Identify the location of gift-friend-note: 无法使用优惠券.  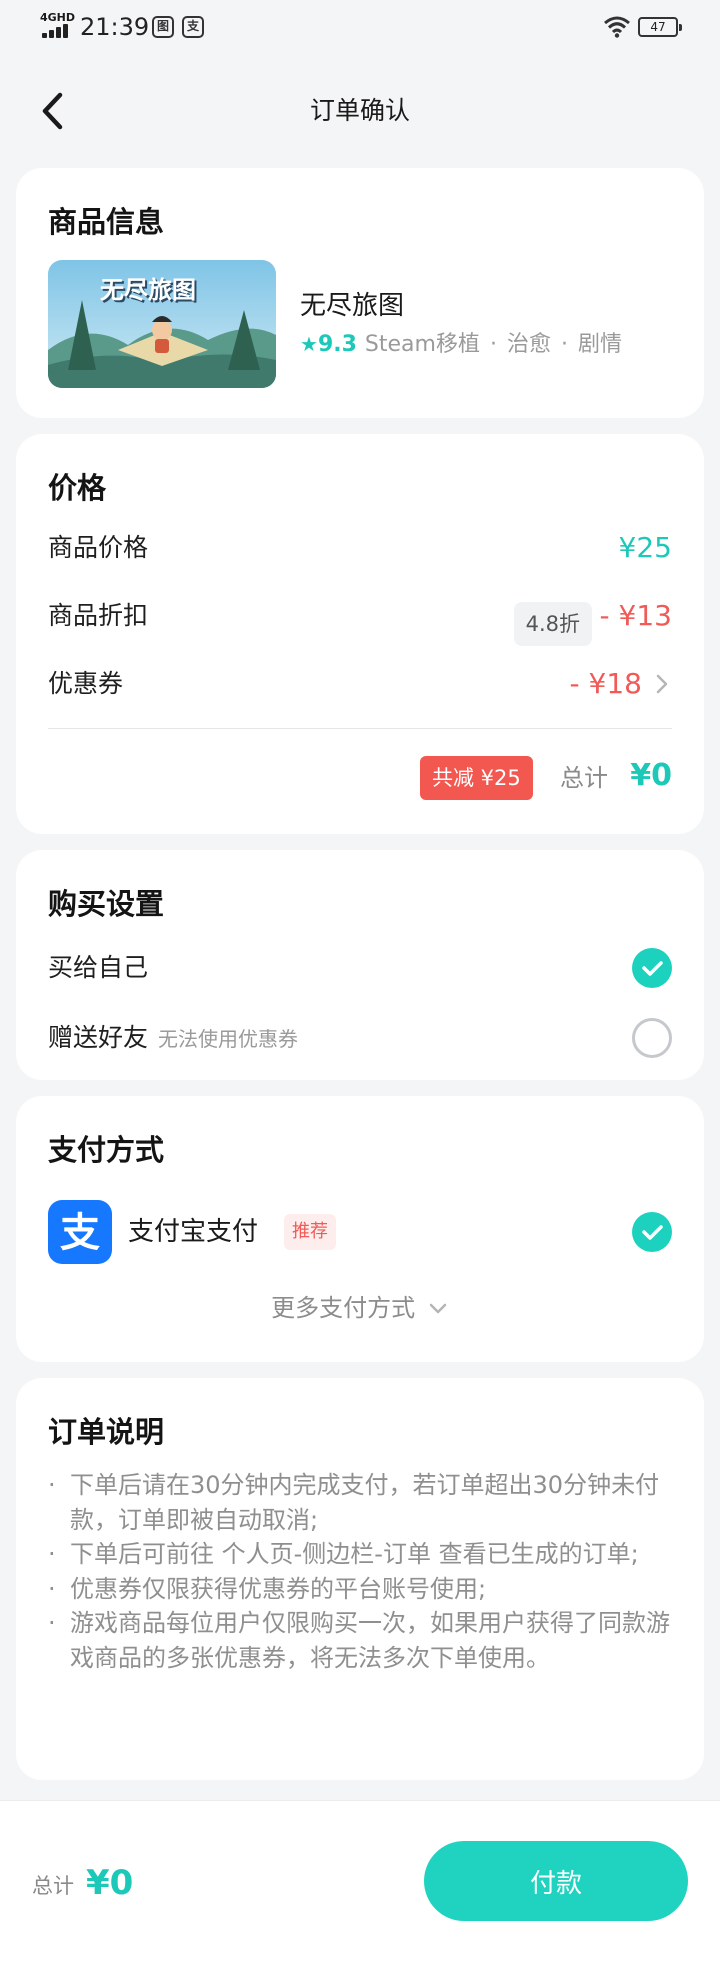
(228, 1039).